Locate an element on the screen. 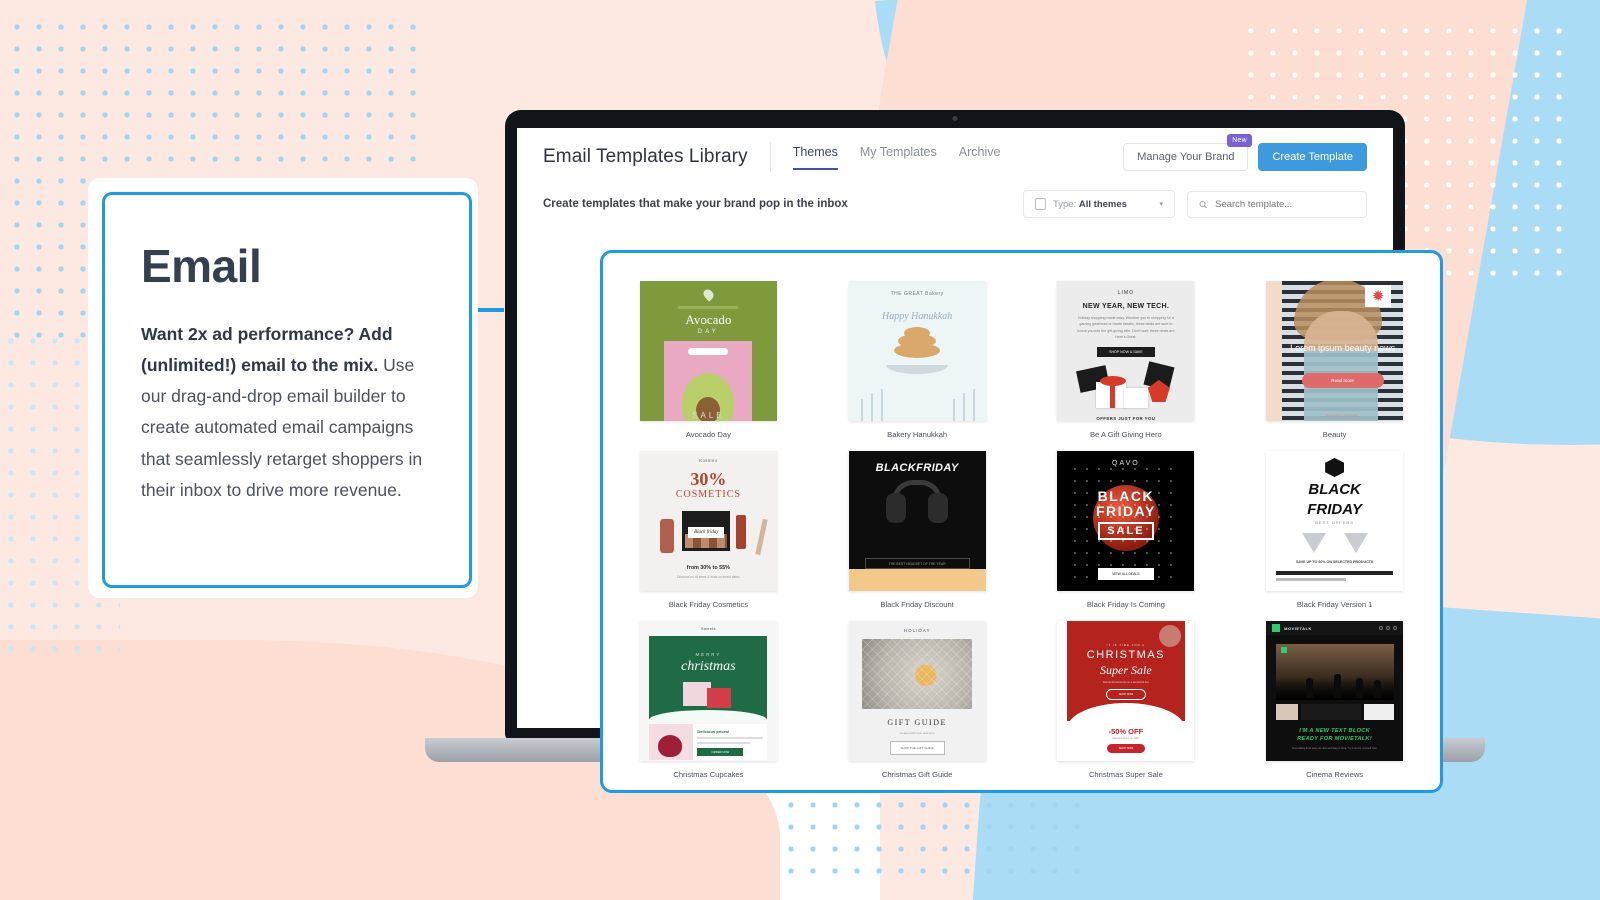 Image resolution: width=1600 pixels, height=900 pixels. tab-themes: Themes is located at coordinates (815, 157).